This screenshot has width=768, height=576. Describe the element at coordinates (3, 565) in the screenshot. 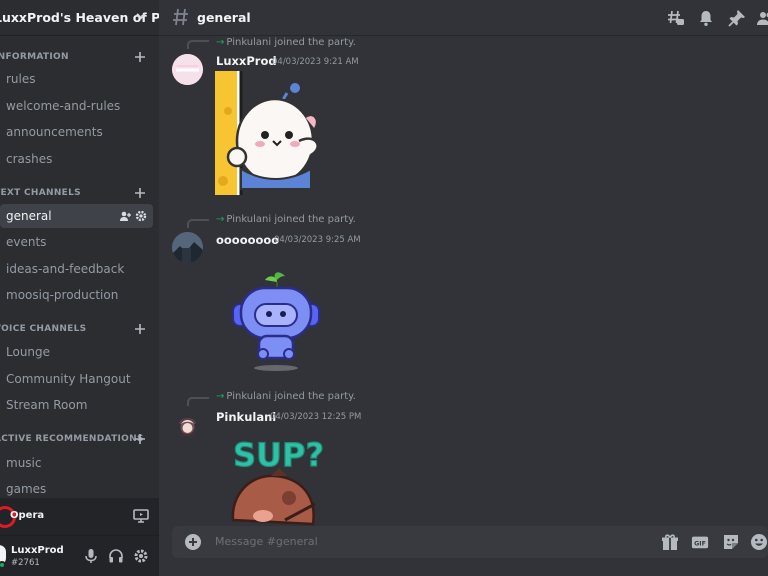

I see `status-online-indicator` at that location.